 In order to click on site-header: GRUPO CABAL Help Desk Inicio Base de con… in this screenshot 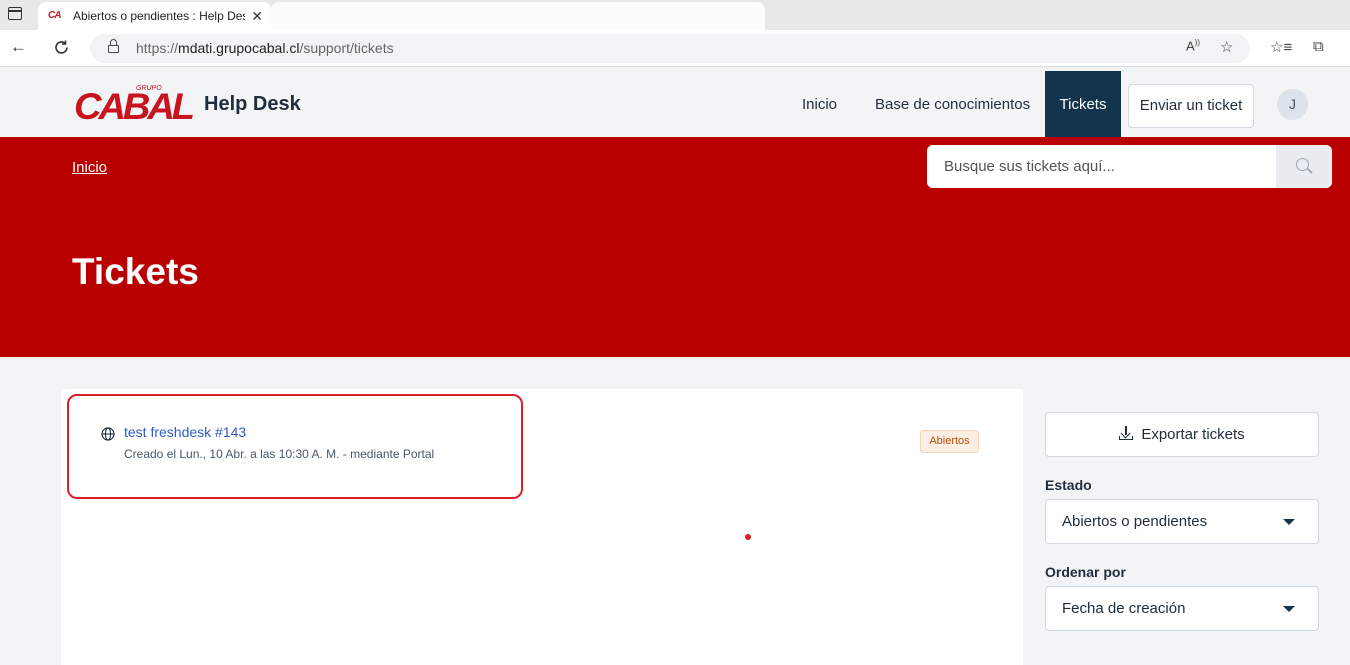, I will do `click(675, 102)`.